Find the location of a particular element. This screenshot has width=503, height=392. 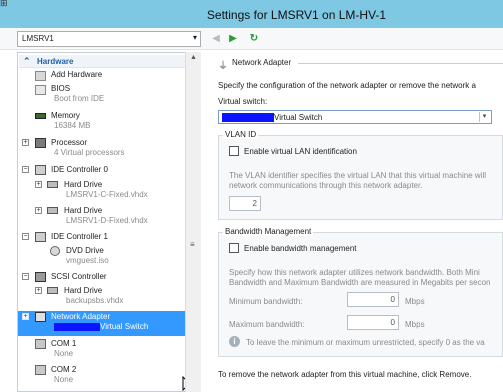

sidebar-item-label: BIOS is located at coordinates (61, 88).